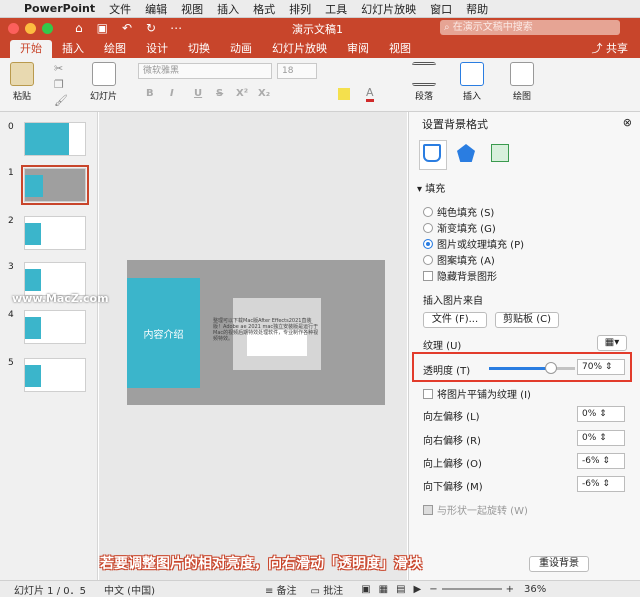 The width and height of the screenshot is (640, 597). I want to click on menu-view: 视图, so click(192, 9).